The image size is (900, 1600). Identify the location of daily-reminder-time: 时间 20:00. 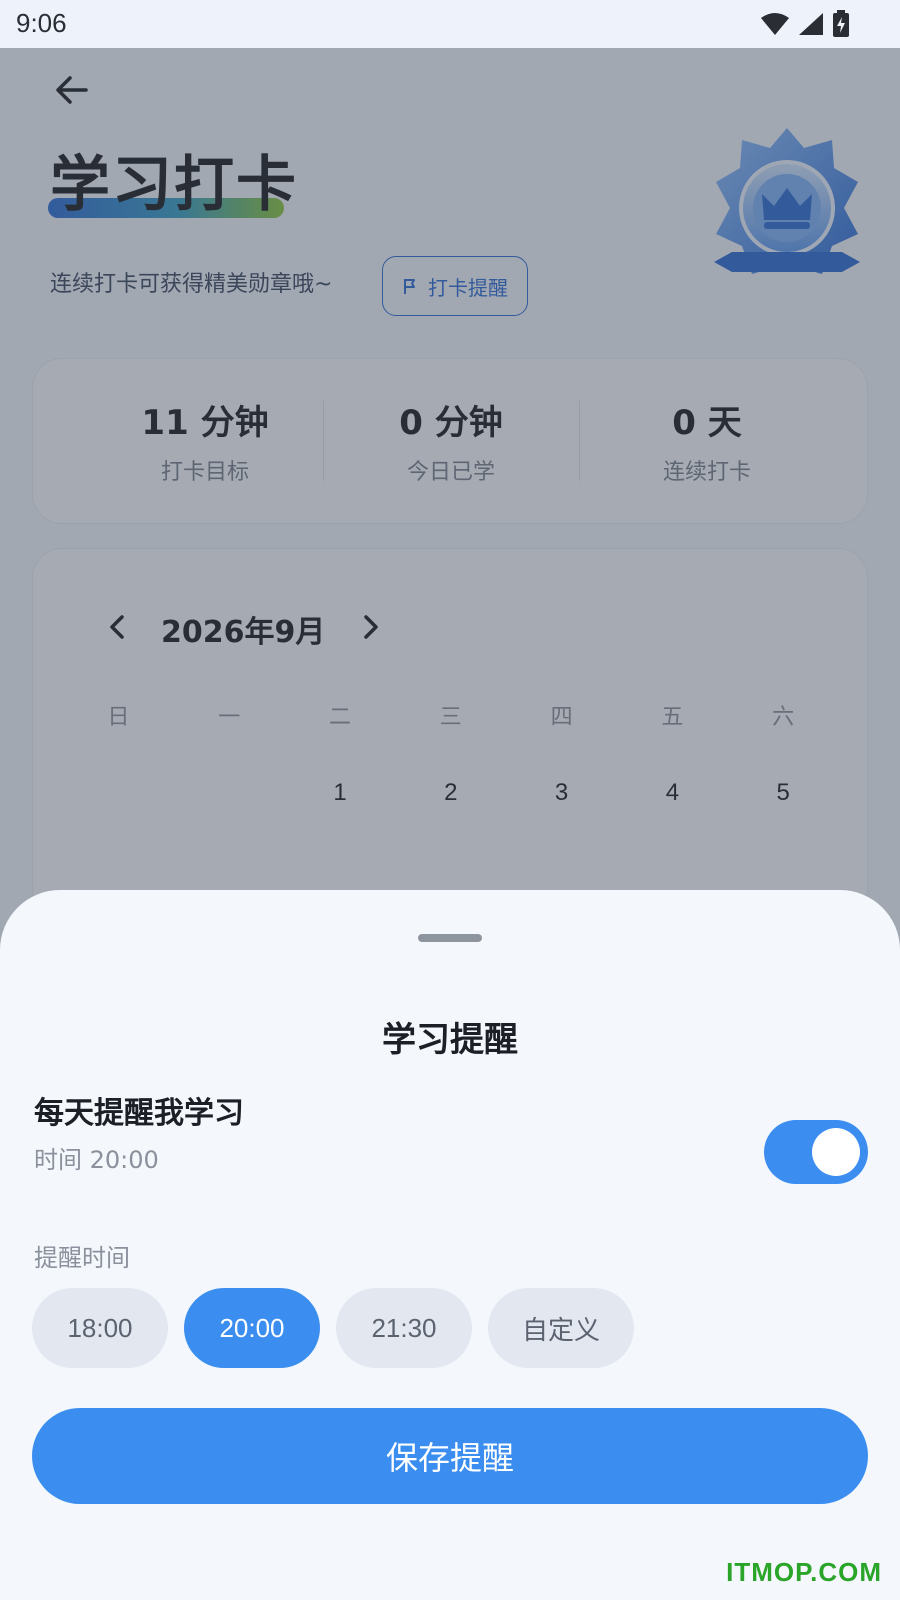
(96, 1160).